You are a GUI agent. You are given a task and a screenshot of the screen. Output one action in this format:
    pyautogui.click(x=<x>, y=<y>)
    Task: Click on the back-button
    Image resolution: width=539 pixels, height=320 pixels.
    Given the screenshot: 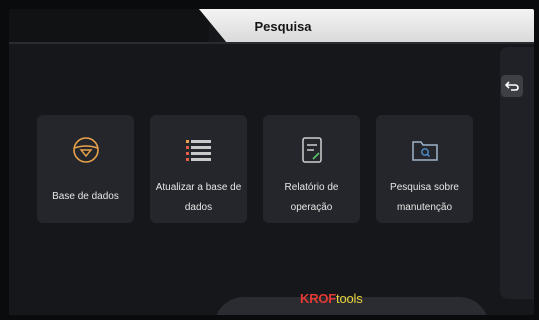 What is the action you would take?
    pyautogui.click(x=512, y=86)
    